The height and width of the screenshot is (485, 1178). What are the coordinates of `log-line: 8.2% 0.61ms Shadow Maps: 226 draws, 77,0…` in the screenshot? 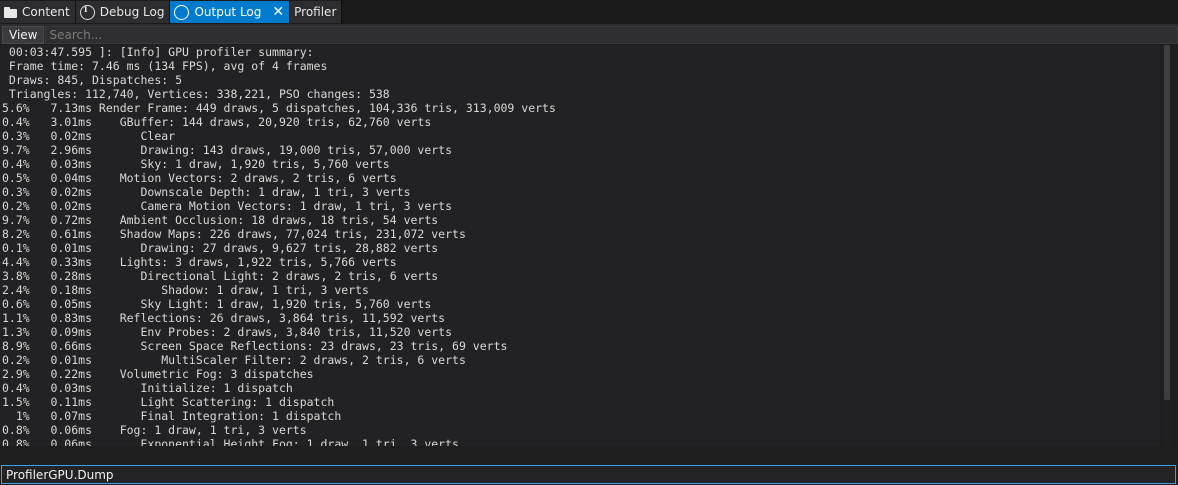 It's located at (234, 234).